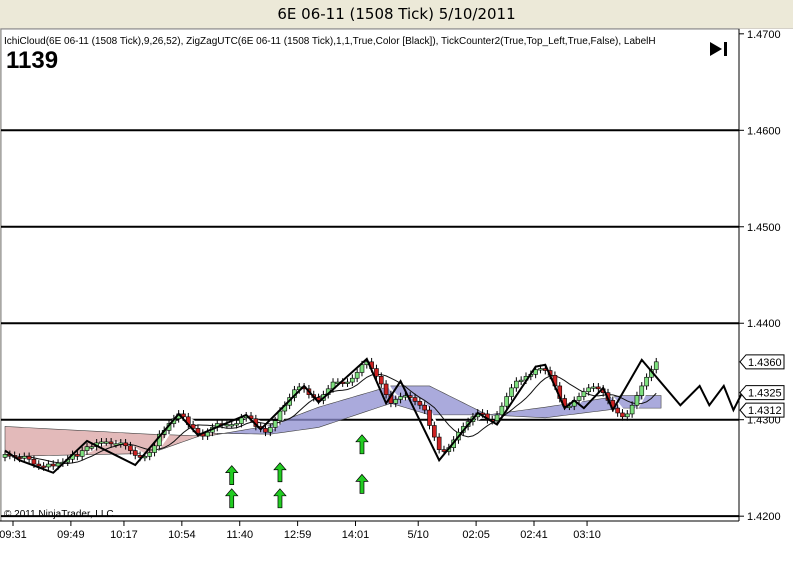 This screenshot has width=793, height=566. I want to click on price-axis-panel, so click(766, 275).